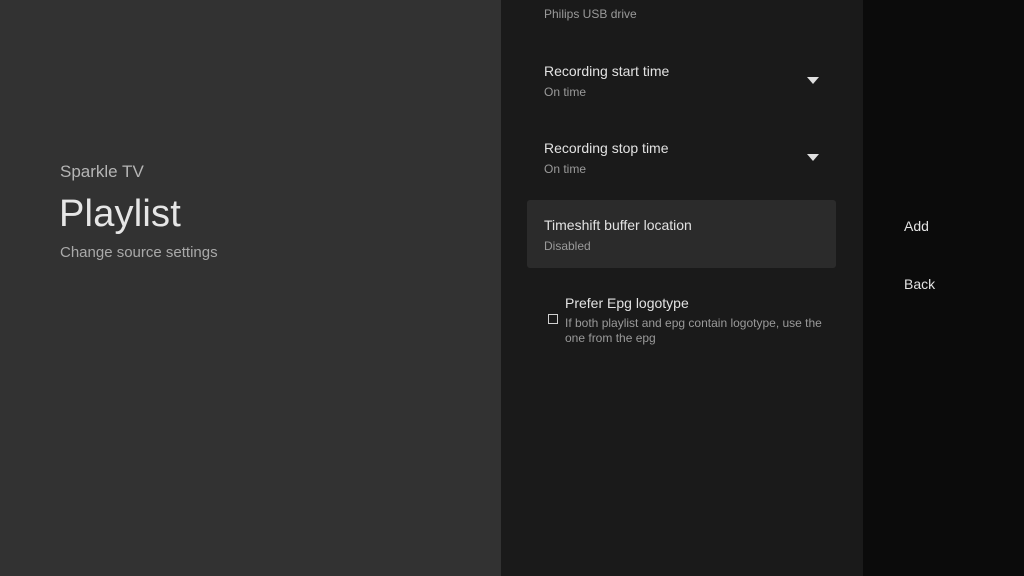 This screenshot has width=1024, height=576. I want to click on recording-start-time-title: Recording start time, so click(607, 71).